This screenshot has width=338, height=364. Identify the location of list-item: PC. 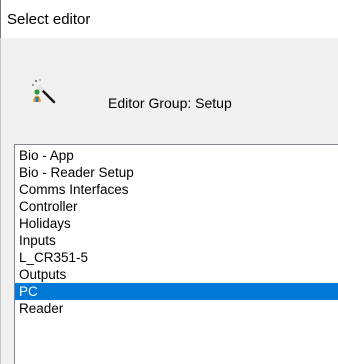
(176, 291).